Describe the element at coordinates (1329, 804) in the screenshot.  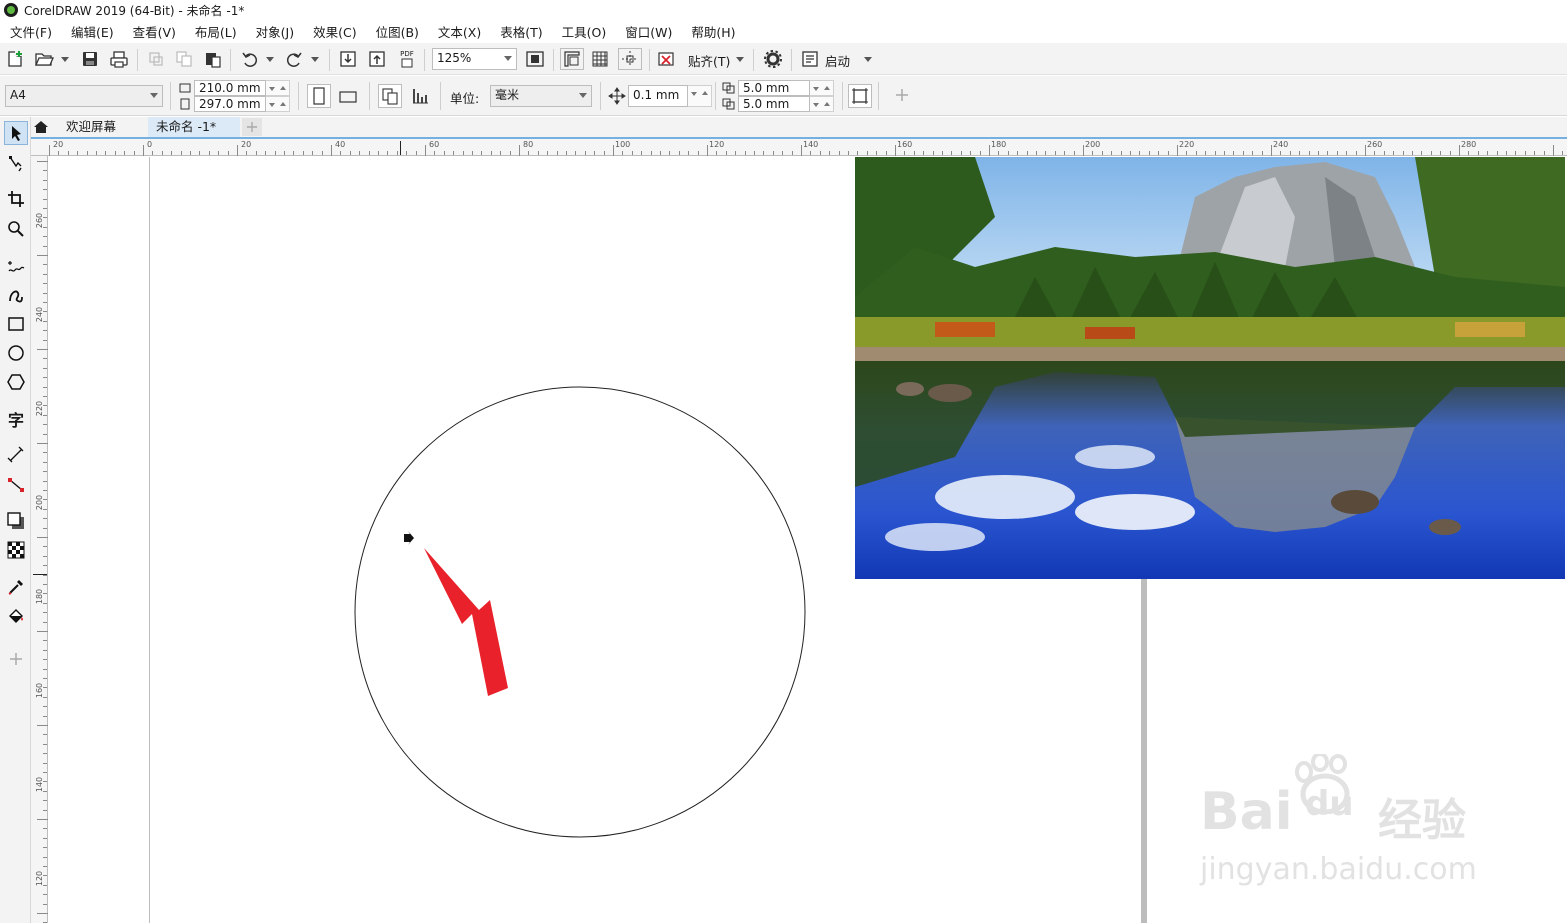
I see `watermark-brand-du: du` at that location.